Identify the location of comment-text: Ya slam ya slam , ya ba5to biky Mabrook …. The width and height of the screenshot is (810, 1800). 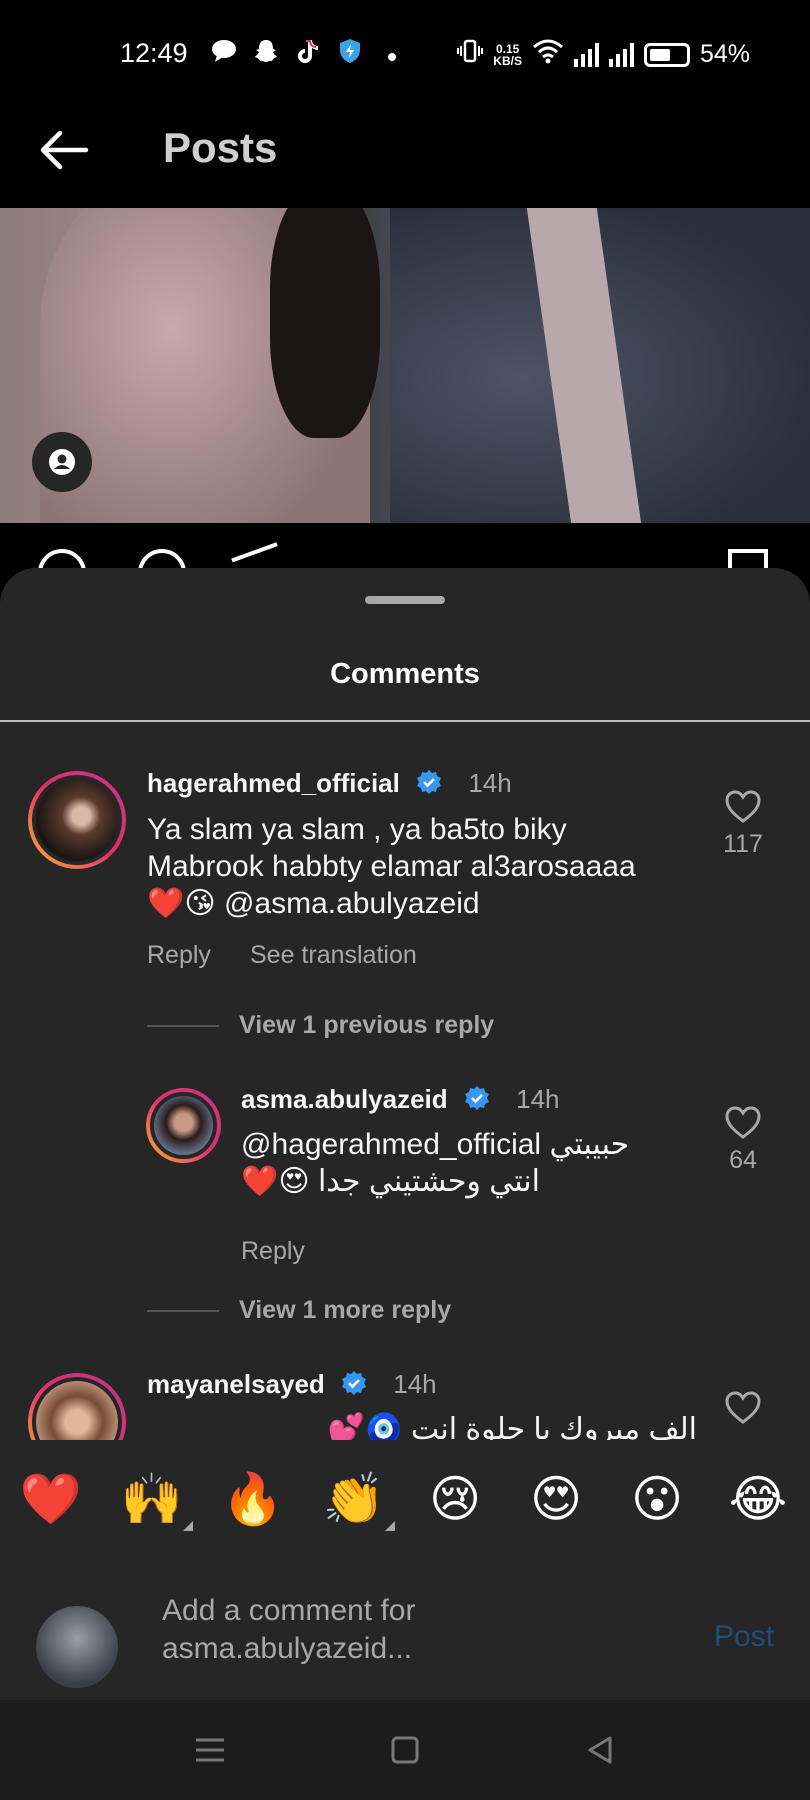
(427, 866).